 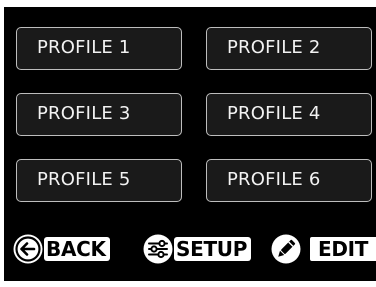 I want to click on setup-button: SETUP, so click(x=197, y=249).